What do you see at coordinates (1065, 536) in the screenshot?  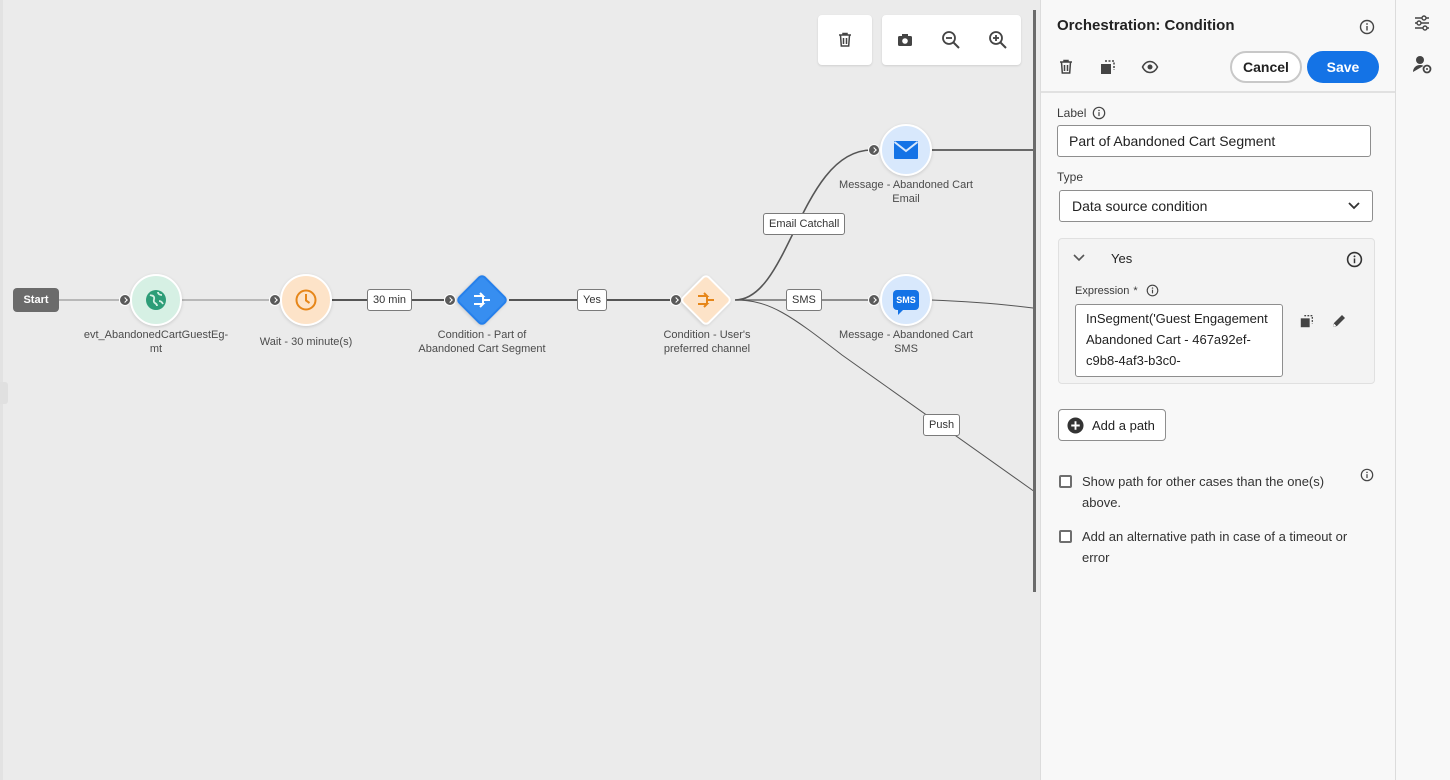 I see `timeout-checkbox` at bounding box center [1065, 536].